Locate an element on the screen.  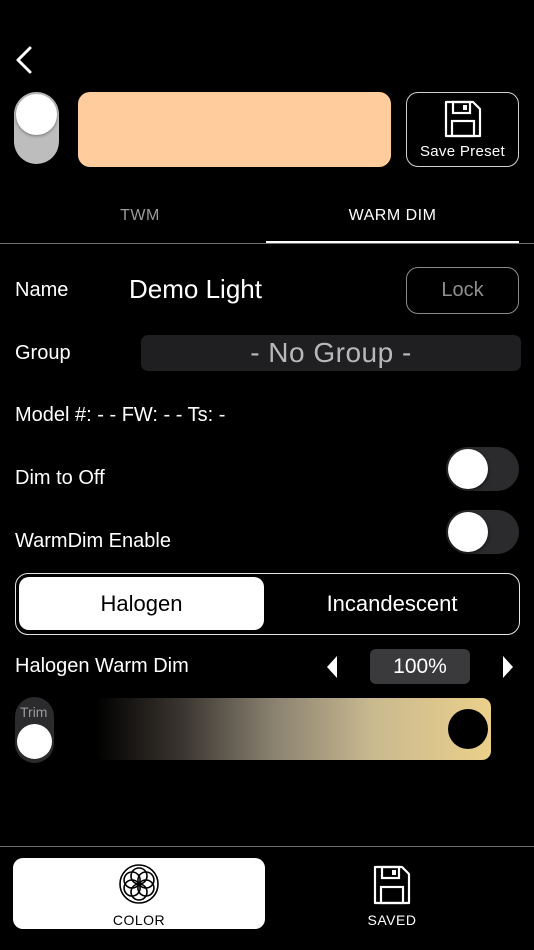
trim-toggle: Trim is located at coordinates (34, 730).